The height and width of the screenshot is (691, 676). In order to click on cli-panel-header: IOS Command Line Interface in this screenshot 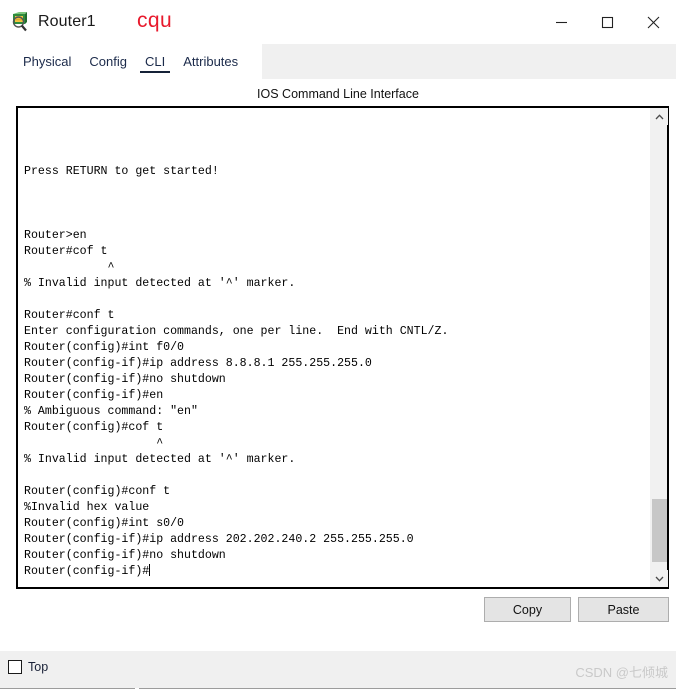, I will do `click(338, 94)`.